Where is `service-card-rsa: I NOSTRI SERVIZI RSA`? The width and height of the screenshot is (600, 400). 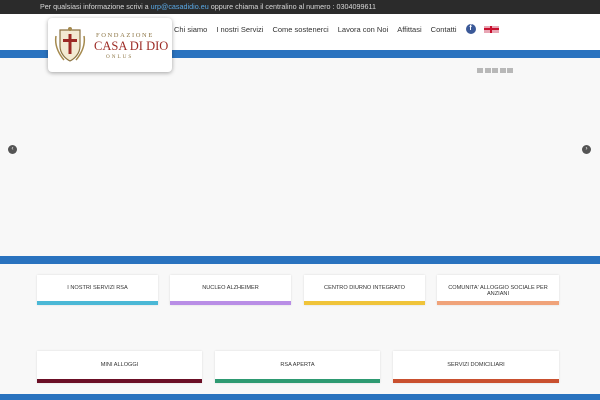
service-card-rsa: I NOSTRI SERVIZI RSA is located at coordinates (97, 290).